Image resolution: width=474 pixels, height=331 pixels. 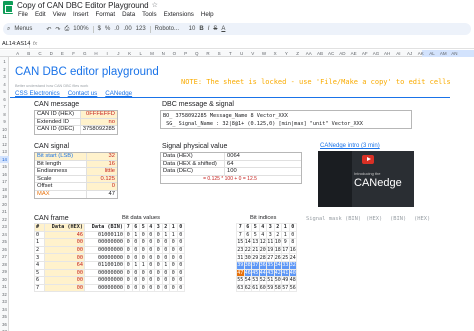 What do you see at coordinates (230, 53) in the screenshot?
I see `column-header-t: T` at bounding box center [230, 53].